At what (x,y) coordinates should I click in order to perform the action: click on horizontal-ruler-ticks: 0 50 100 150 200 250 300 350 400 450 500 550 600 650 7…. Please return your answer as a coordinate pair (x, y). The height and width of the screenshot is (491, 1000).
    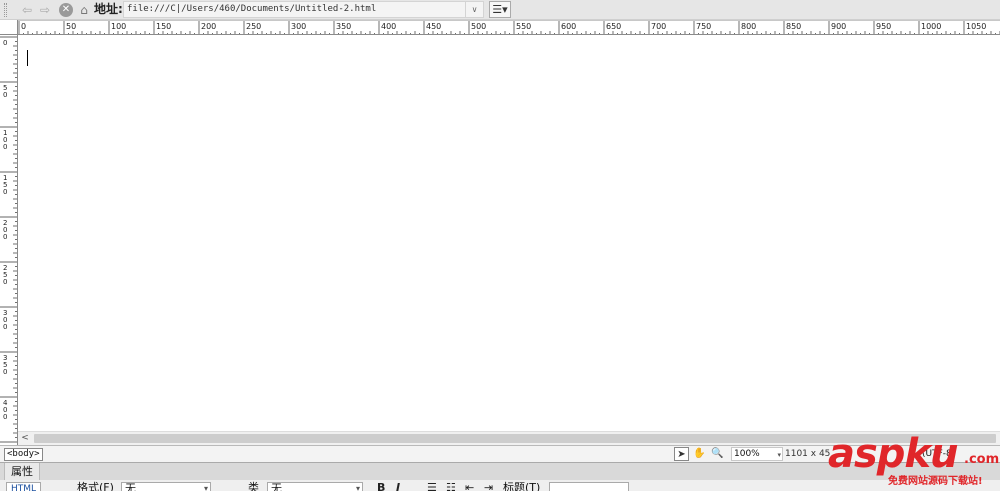
    Looking at the image, I should click on (509, 27).